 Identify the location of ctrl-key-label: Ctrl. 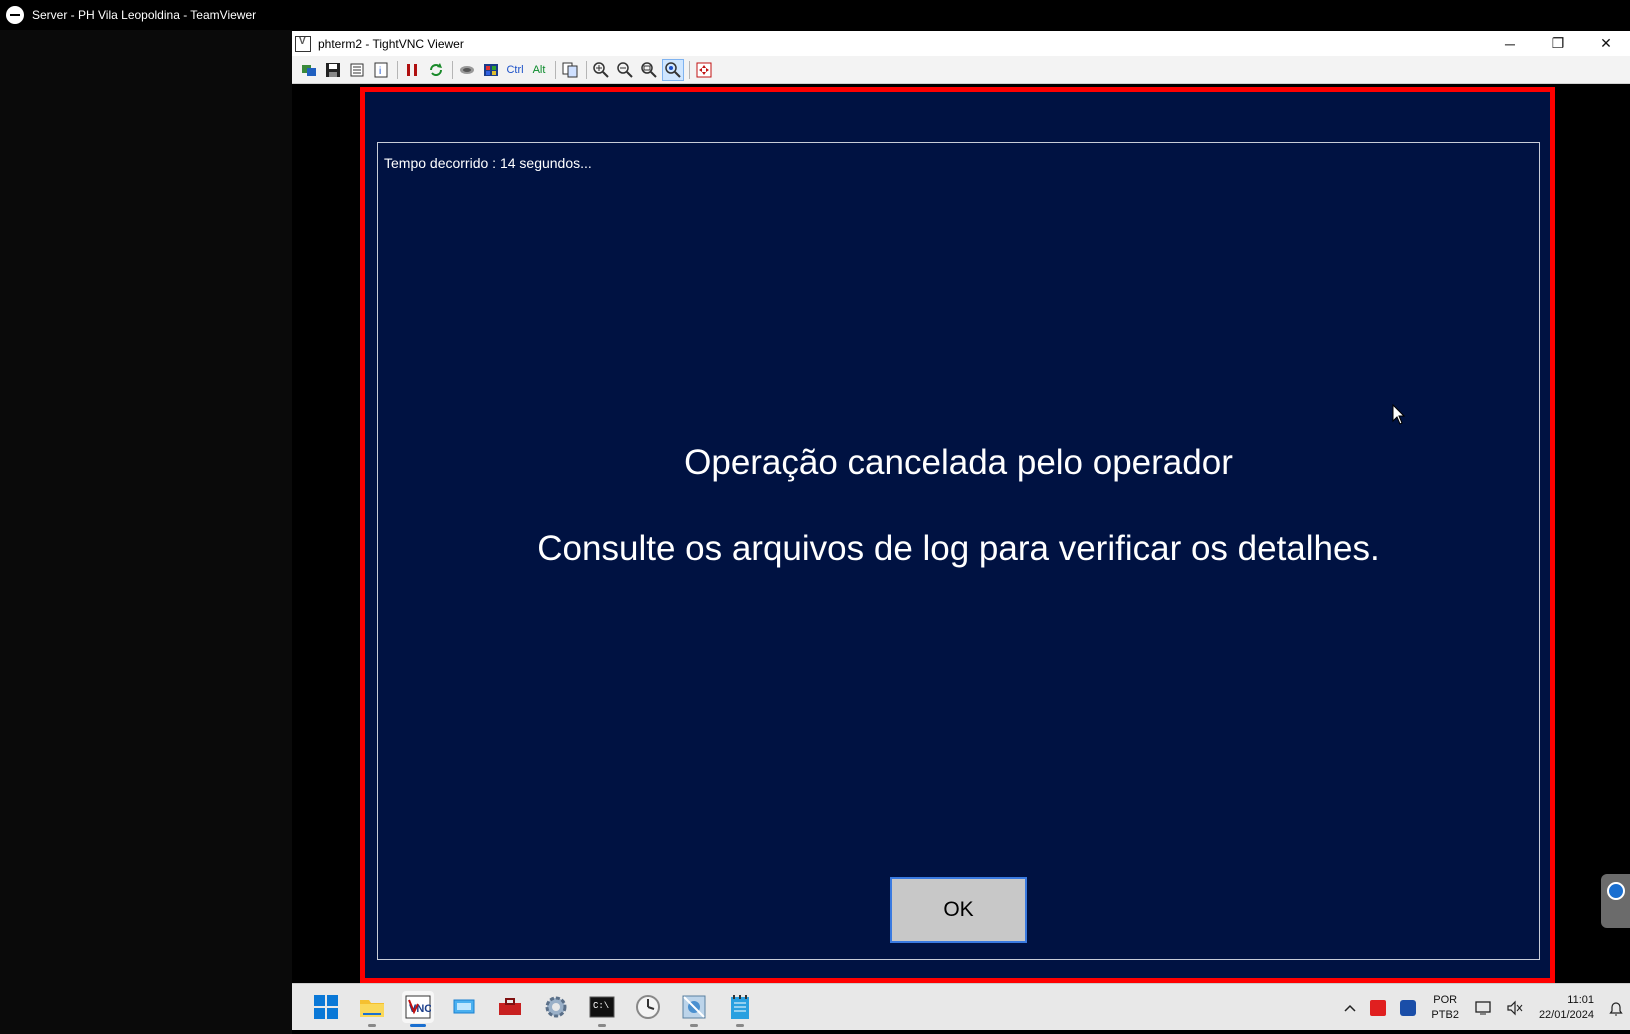
(515, 69).